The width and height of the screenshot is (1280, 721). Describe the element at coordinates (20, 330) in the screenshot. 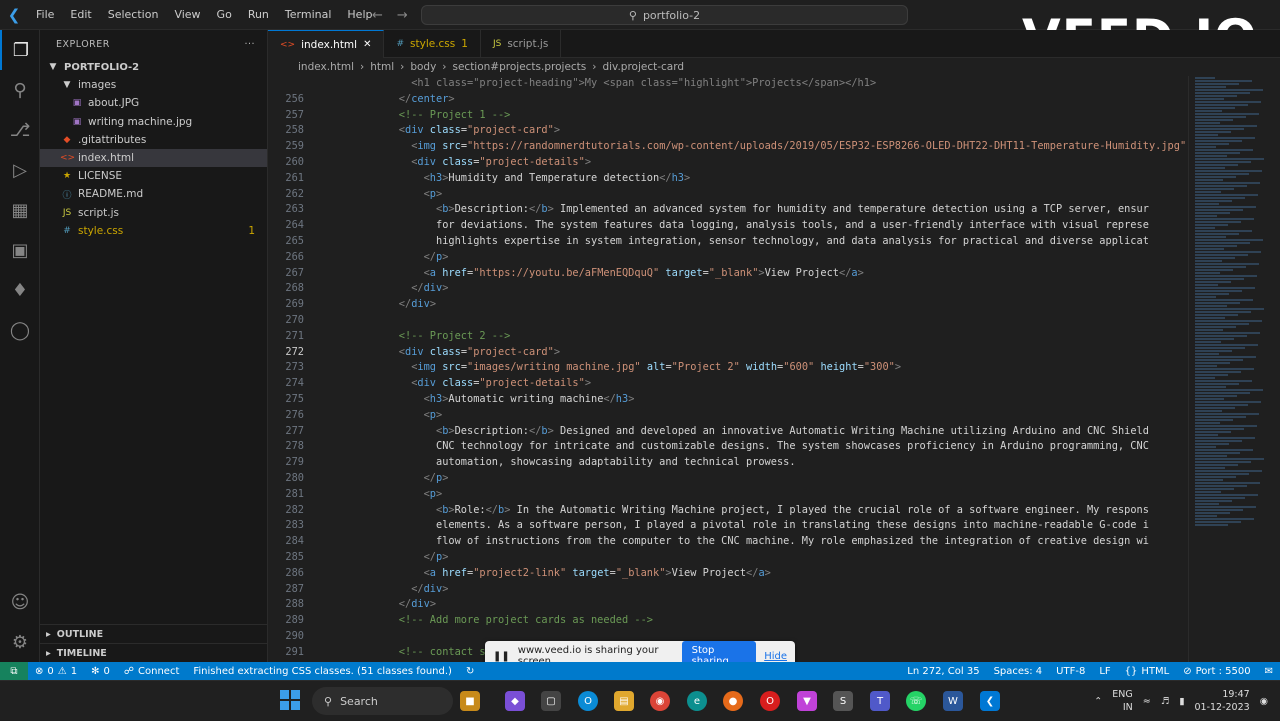

I see `database-icon: ◯` at that location.